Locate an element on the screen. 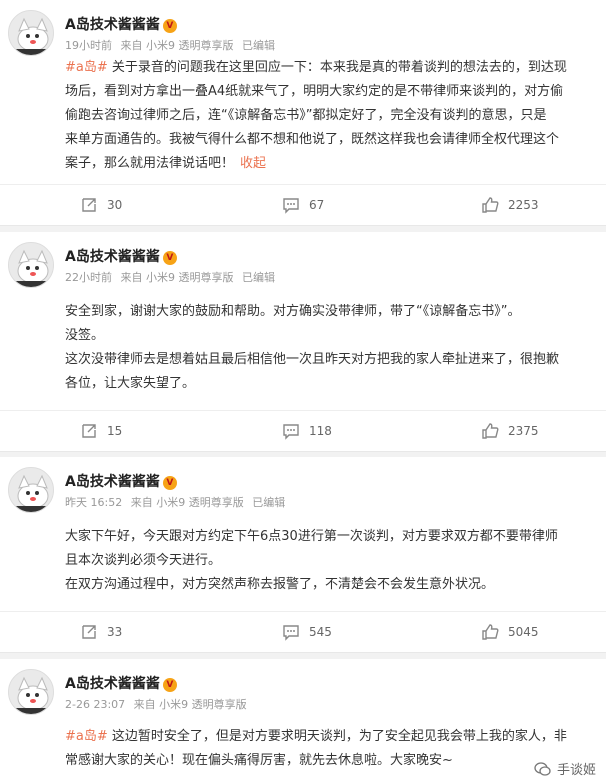 The image size is (606, 784). action-bar: 15 118 2375 is located at coordinates (303, 431).